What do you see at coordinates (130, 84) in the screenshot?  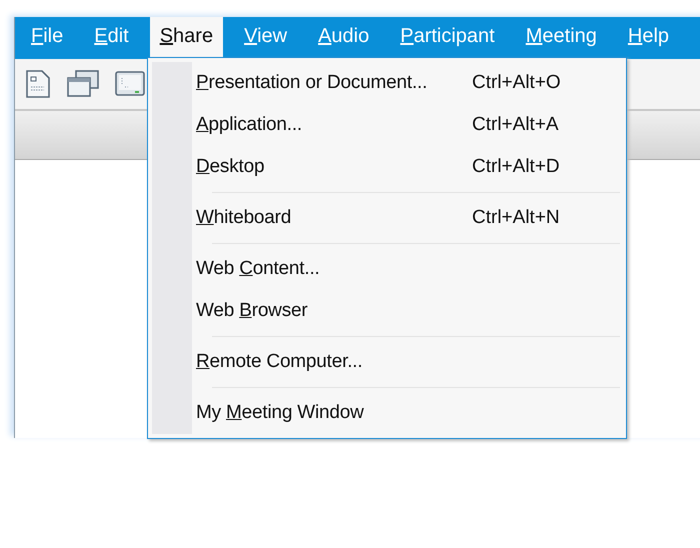 I see `monitor-icon` at bounding box center [130, 84].